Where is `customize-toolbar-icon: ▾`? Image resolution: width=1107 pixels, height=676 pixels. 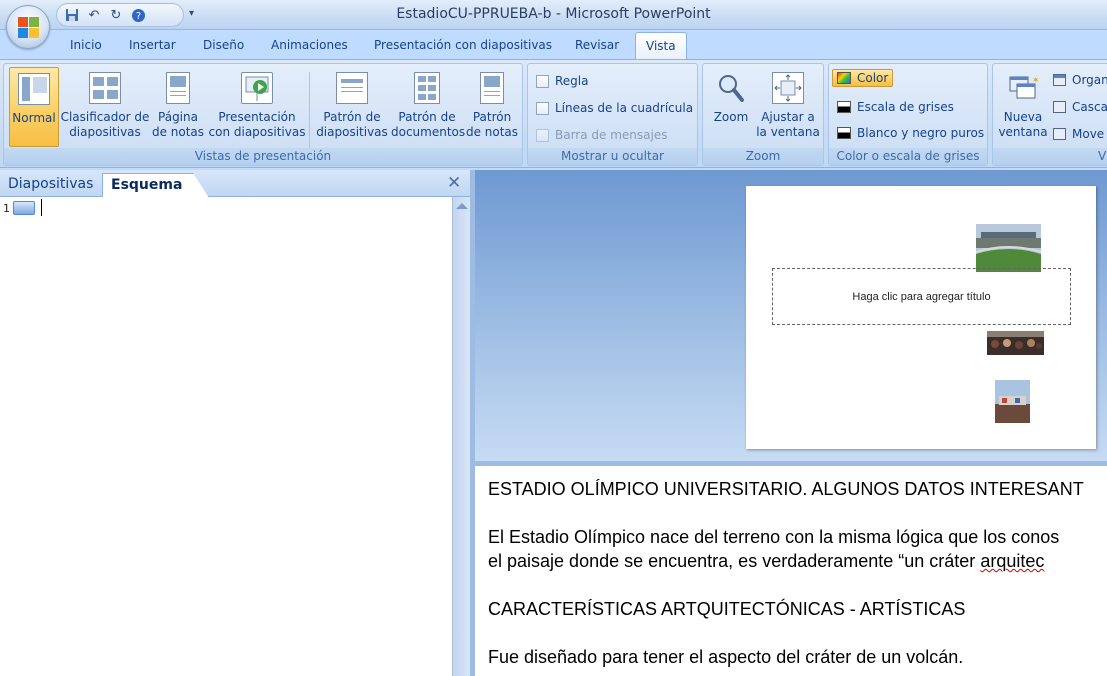
customize-toolbar-icon: ▾ is located at coordinates (191, 13).